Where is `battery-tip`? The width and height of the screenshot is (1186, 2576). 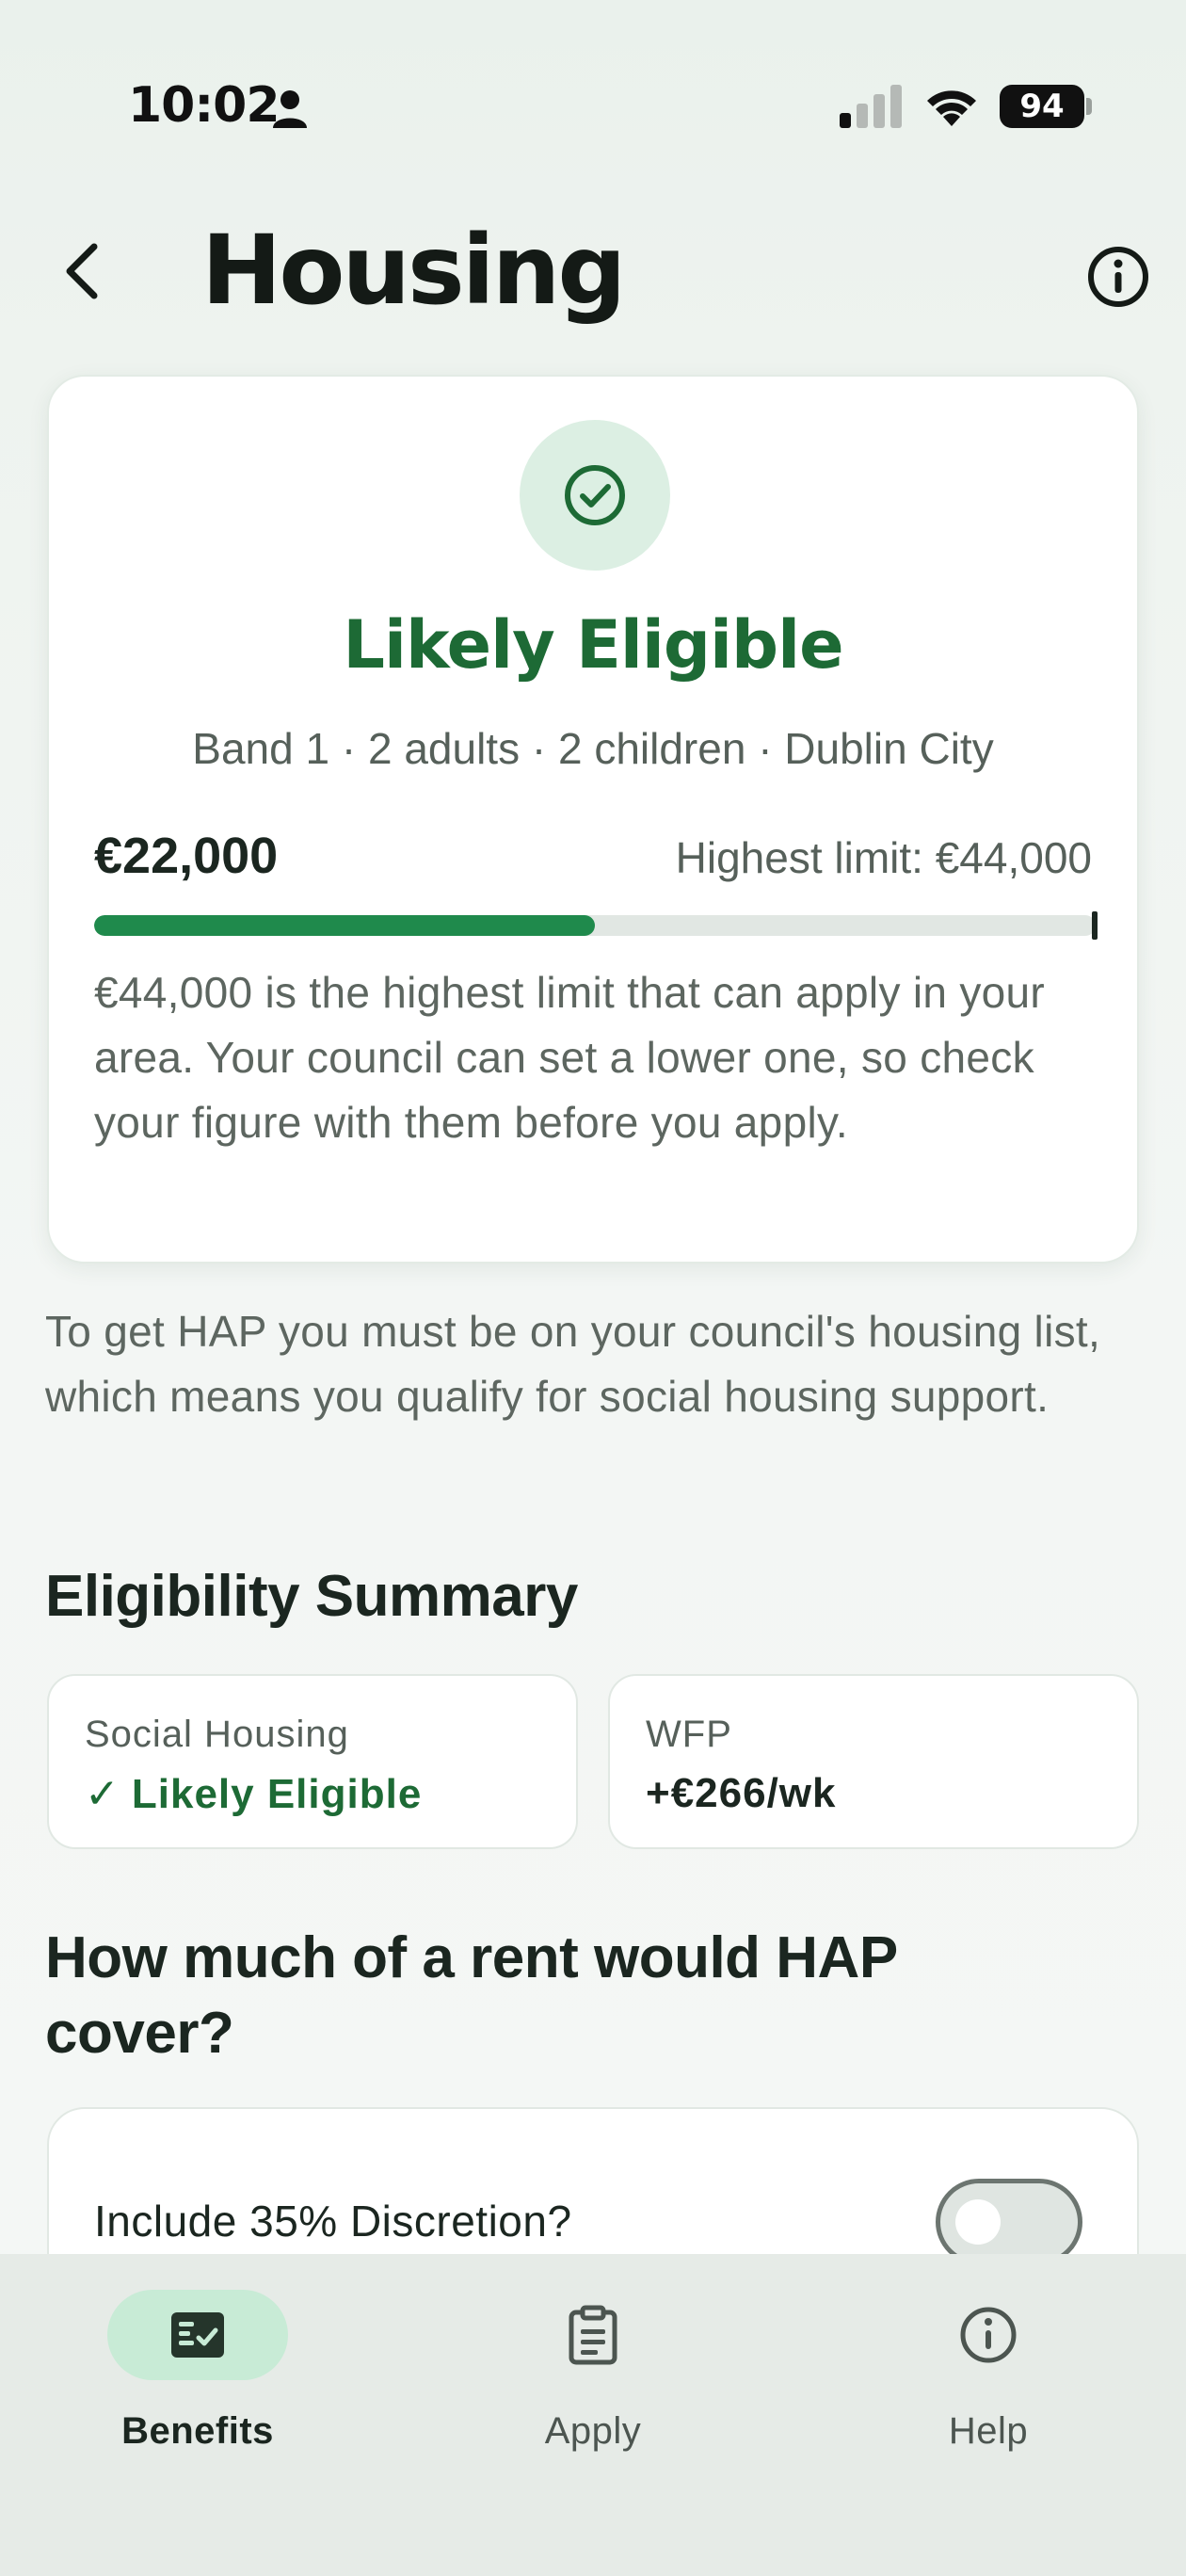 battery-tip is located at coordinates (1089, 106).